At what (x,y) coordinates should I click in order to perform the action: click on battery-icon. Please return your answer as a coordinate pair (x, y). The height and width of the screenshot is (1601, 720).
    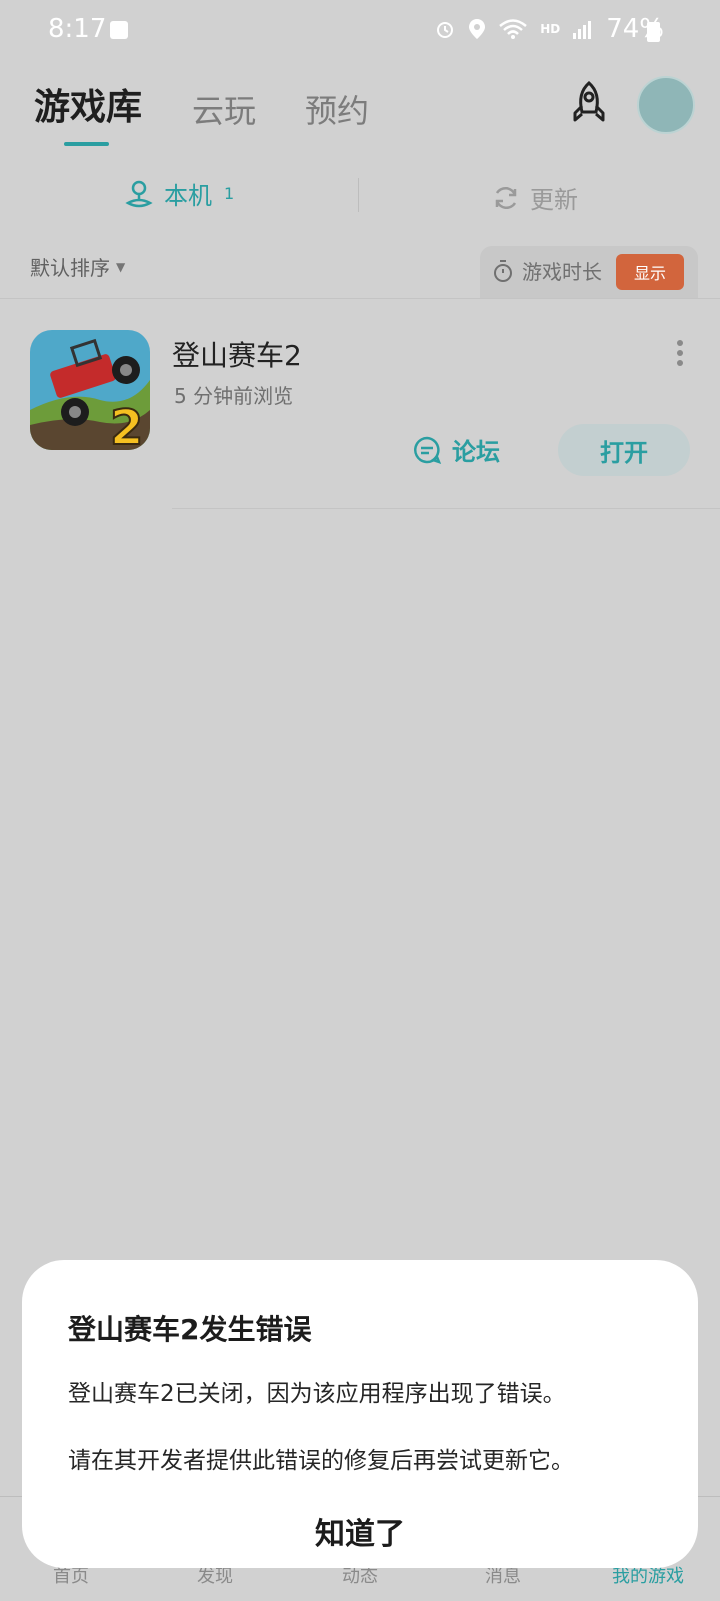
    Looking at the image, I should click on (653, 32).